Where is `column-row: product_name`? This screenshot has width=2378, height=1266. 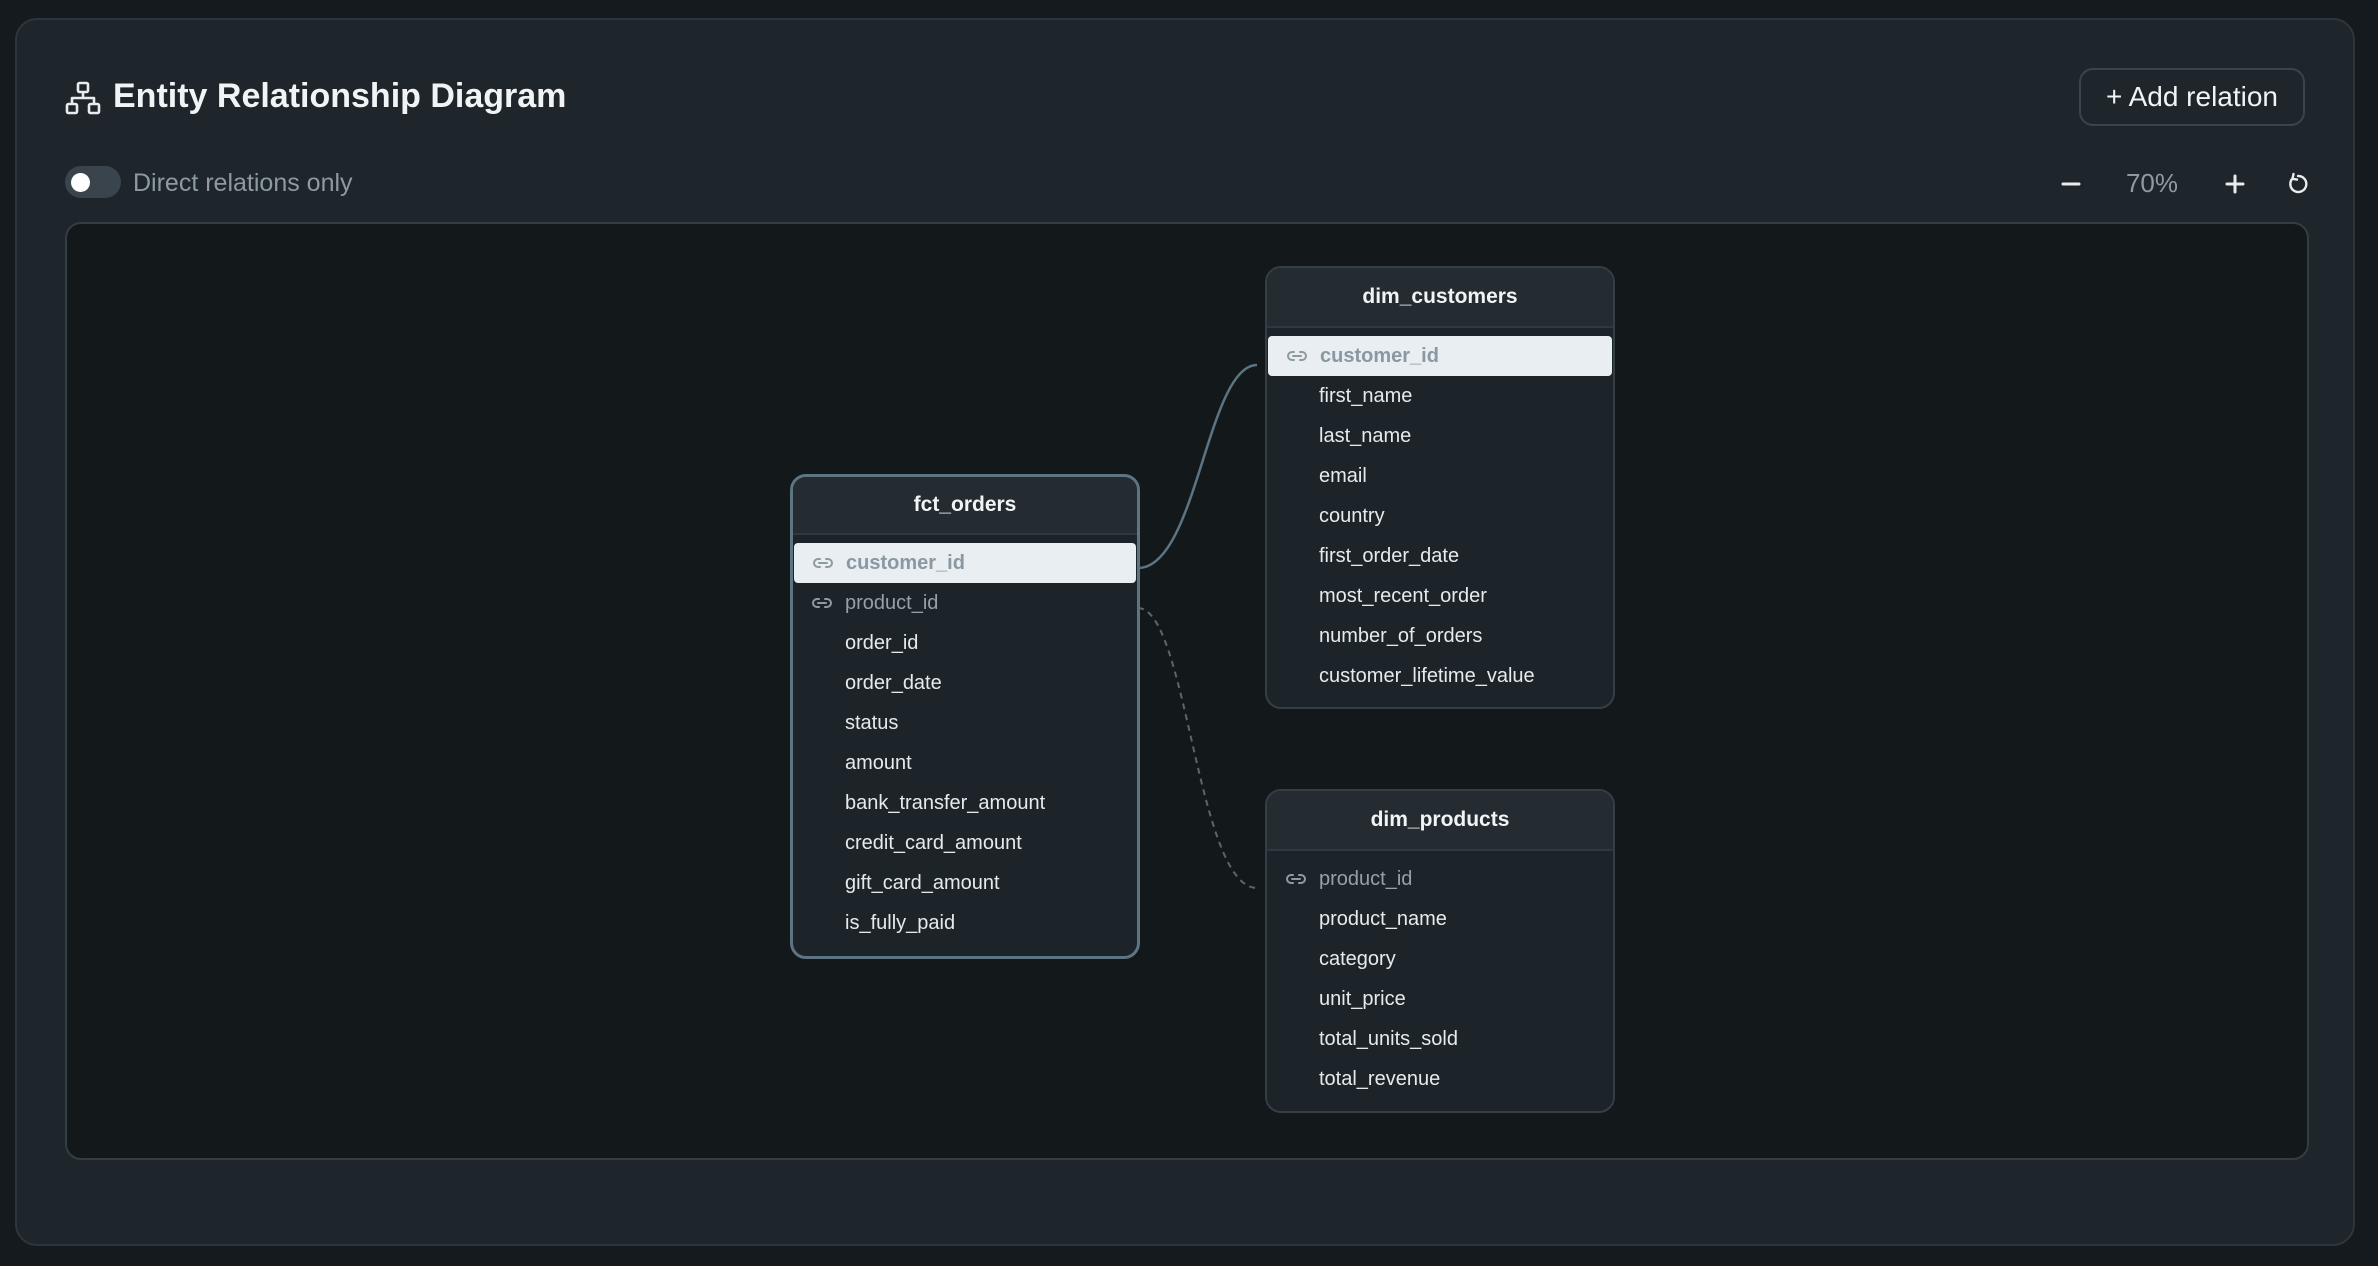
column-row: product_name is located at coordinates (1440, 919).